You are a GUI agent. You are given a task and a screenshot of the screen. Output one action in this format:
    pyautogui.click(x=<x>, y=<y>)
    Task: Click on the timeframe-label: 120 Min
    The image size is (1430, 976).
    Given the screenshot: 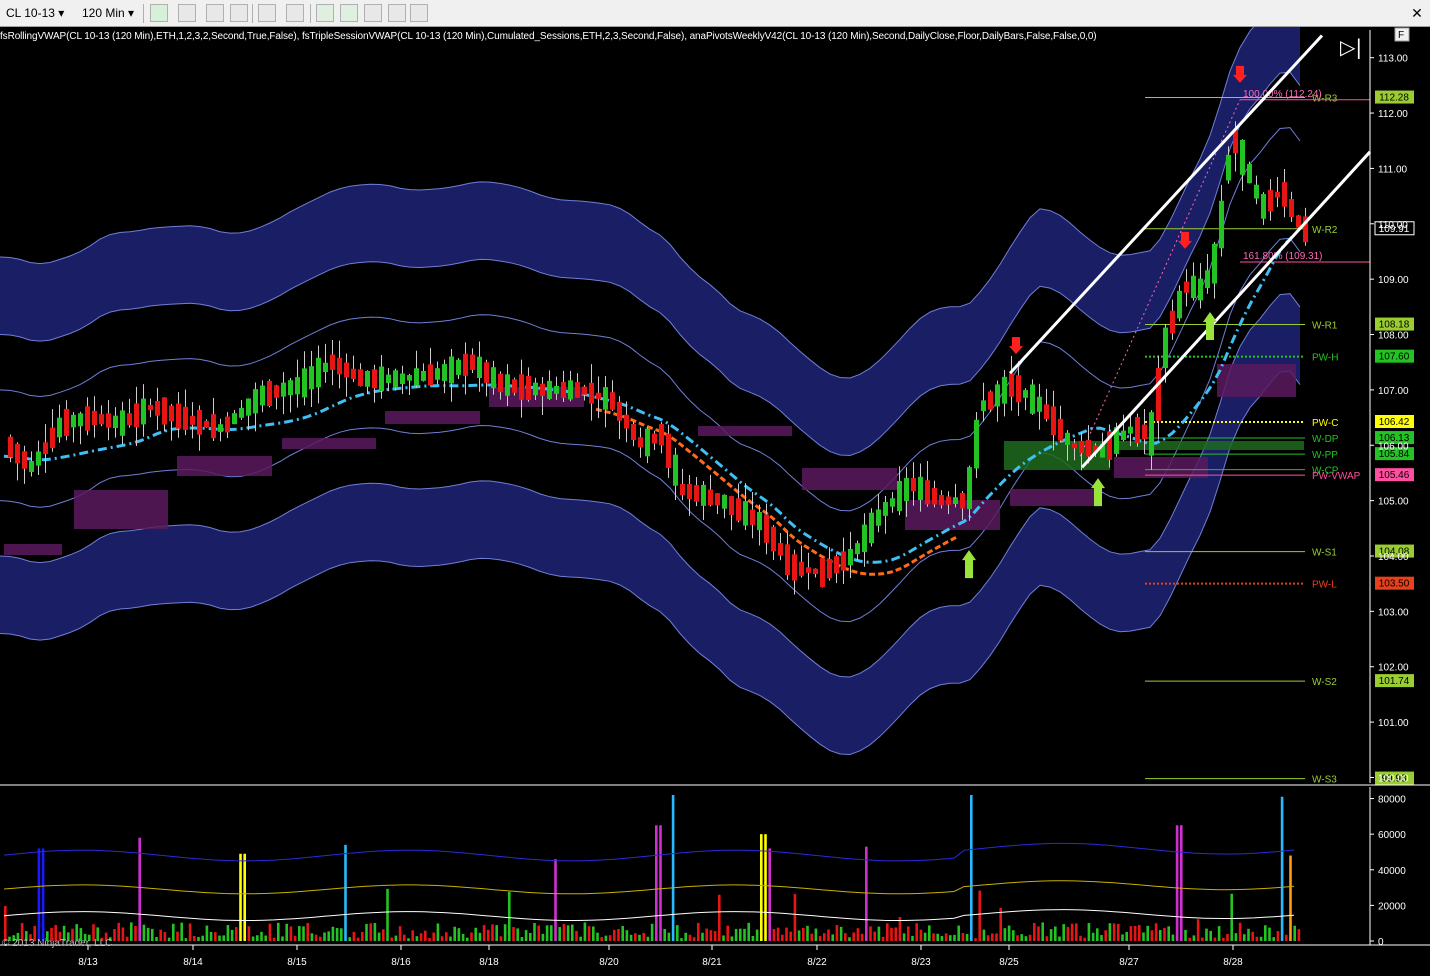 What is the action you would take?
    pyautogui.click(x=103, y=13)
    